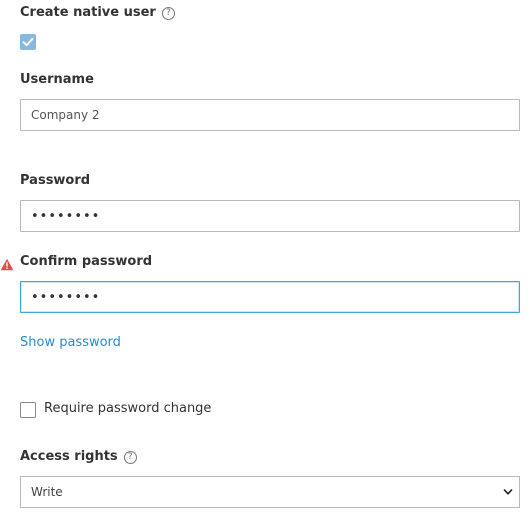  What do you see at coordinates (7, 265) in the screenshot?
I see `warning-icon` at bounding box center [7, 265].